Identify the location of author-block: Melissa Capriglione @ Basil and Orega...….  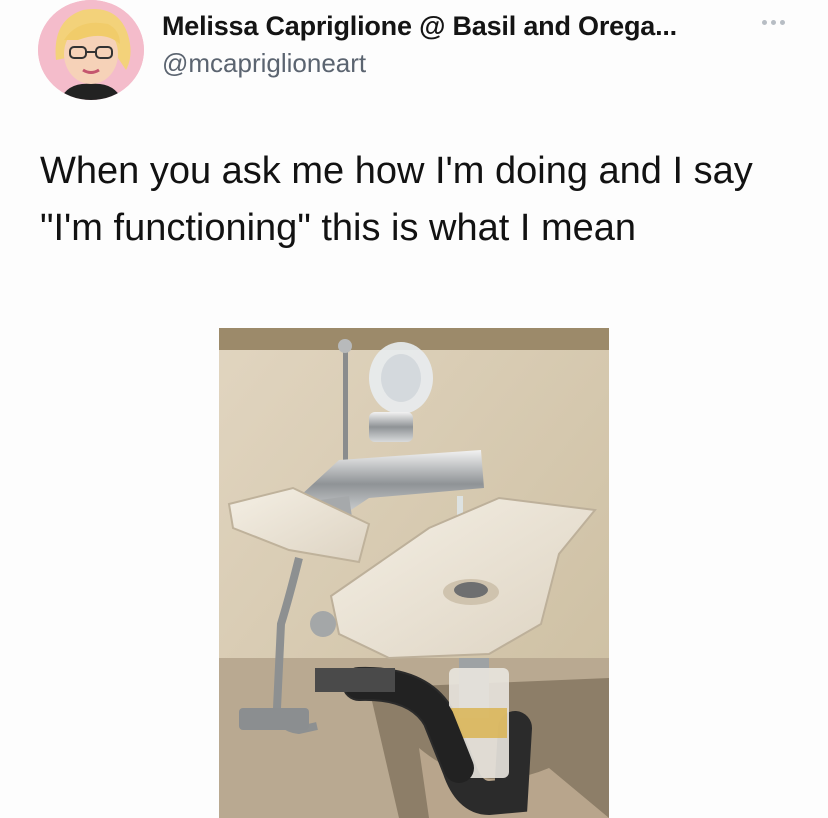
(462, 44).